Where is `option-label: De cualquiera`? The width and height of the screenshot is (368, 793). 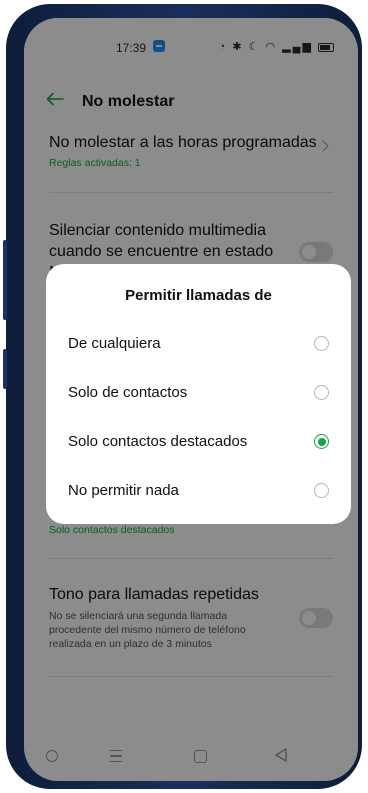
option-label: De cualquiera is located at coordinates (114, 343).